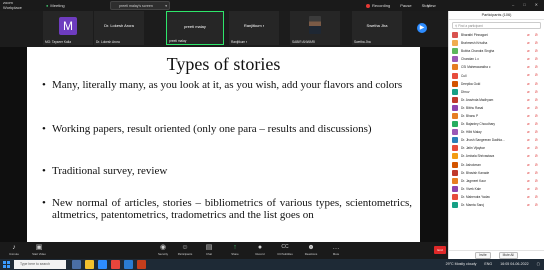 This screenshot has height=270, width=544. Describe the element at coordinates (514, 264) in the screenshot. I see `clock: 16:05 04-06-2022` at that location.